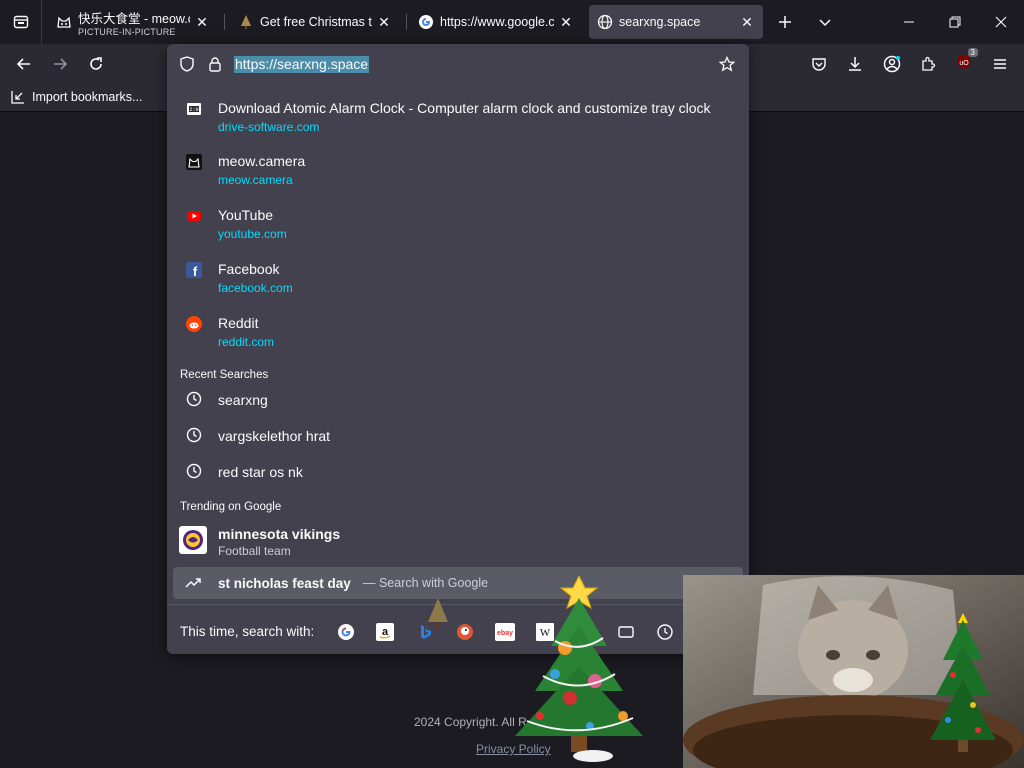 The image size is (1024, 768). I want to click on suggestion-url: youtube.com, so click(252, 234).